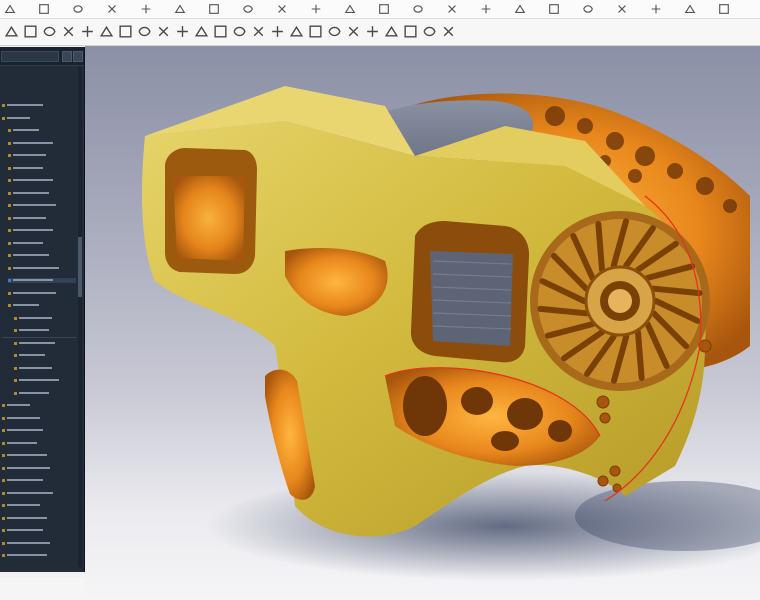 The width and height of the screenshot is (760, 600). I want to click on dimension-button, so click(418, 9).